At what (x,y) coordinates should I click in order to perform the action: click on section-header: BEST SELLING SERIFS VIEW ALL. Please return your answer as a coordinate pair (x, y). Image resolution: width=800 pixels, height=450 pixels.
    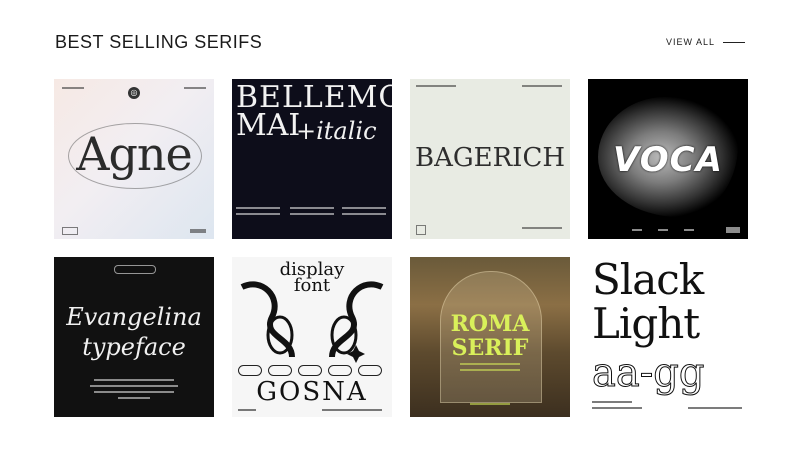
    Looking at the image, I should click on (400, 42).